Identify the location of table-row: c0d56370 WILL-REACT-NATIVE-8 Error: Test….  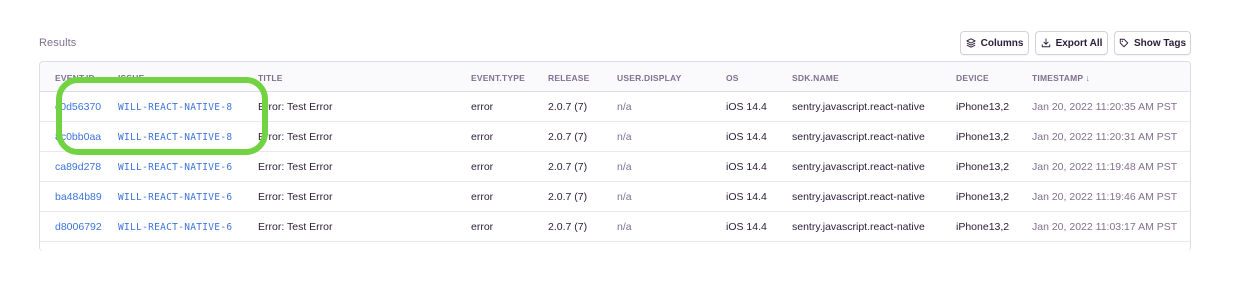
(615, 107).